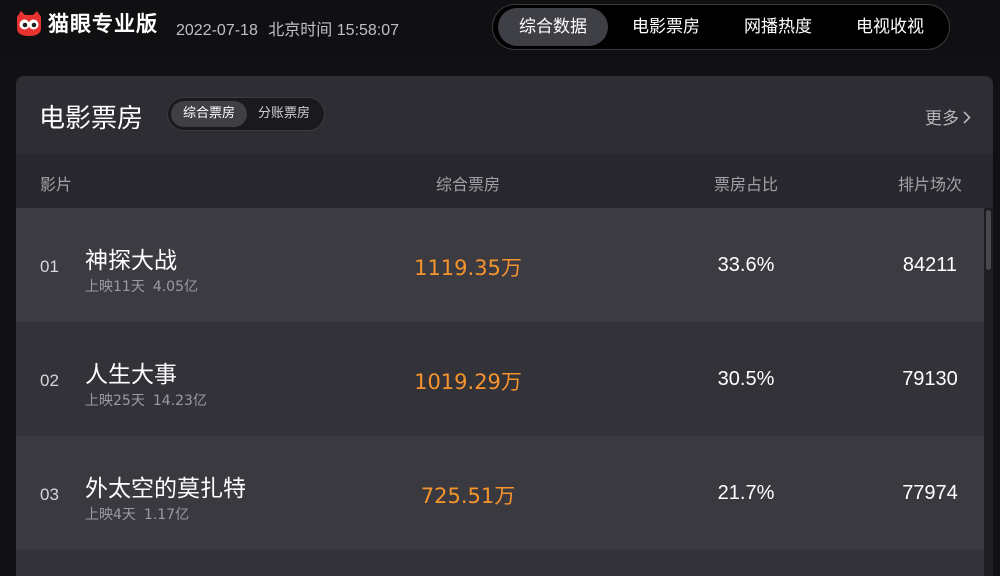 The image size is (1000, 576). What do you see at coordinates (29, 23) in the screenshot?
I see `cat-eye-logo-icon` at bounding box center [29, 23].